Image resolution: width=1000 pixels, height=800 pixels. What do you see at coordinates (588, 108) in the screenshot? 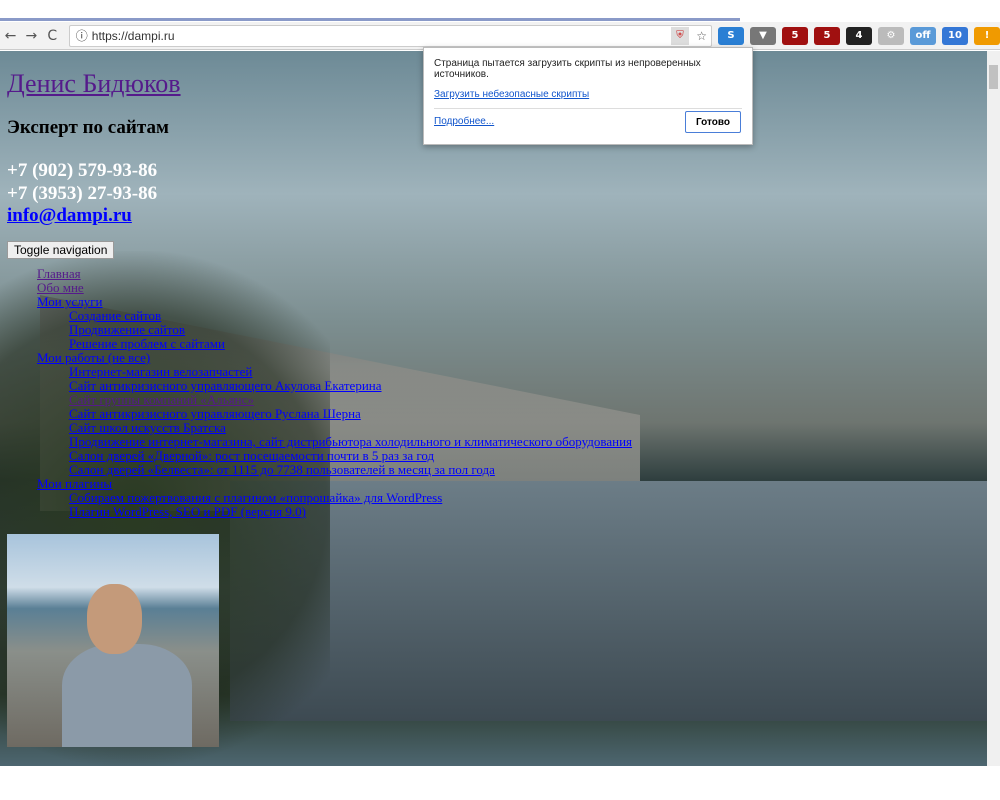
I see `popup-divider` at bounding box center [588, 108].